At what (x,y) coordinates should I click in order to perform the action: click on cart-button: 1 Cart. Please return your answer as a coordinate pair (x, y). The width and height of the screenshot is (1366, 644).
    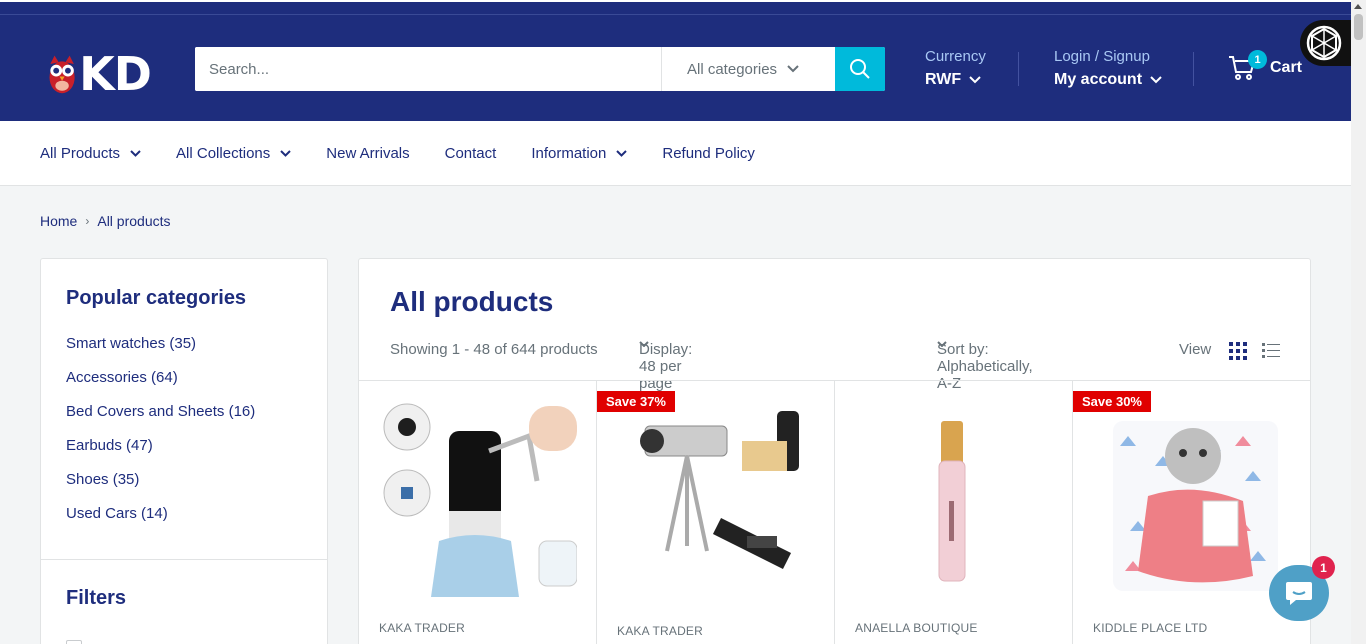
    Looking at the image, I should click on (1265, 65).